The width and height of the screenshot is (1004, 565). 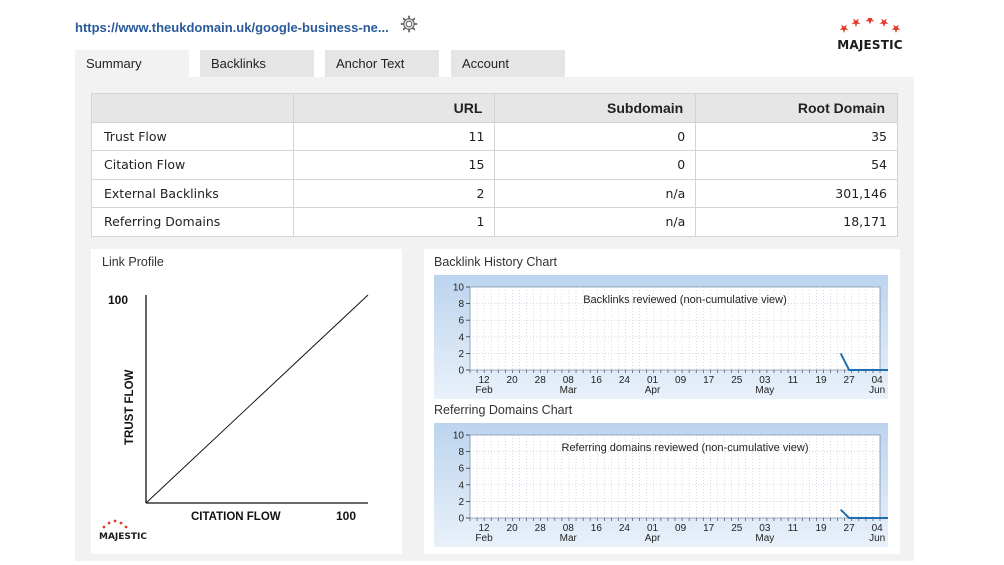 I want to click on column-header-url: URL, so click(x=394, y=108).